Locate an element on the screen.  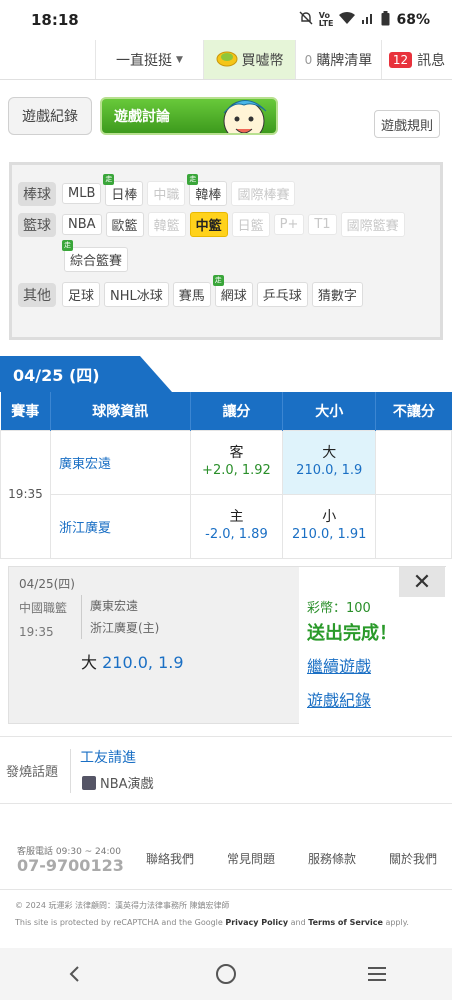
caret-down-icon: ▼ is located at coordinates (179, 59).